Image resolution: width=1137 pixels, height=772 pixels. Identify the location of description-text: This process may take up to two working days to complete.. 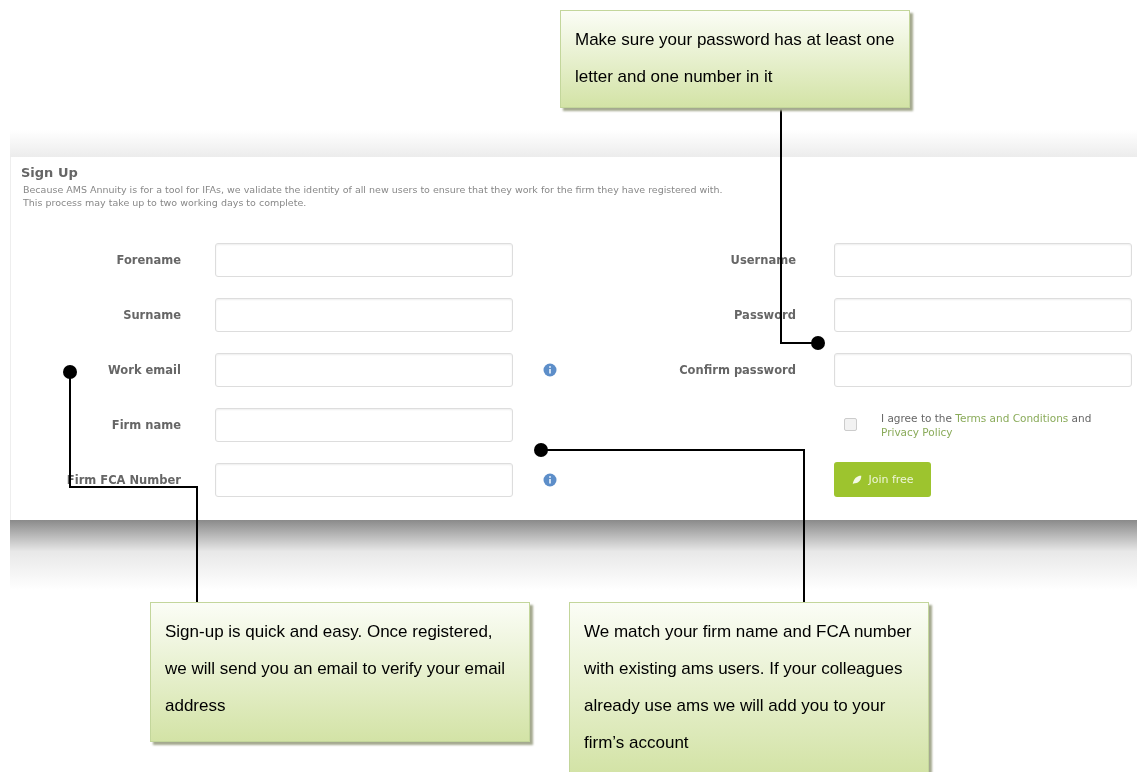
(165, 202).